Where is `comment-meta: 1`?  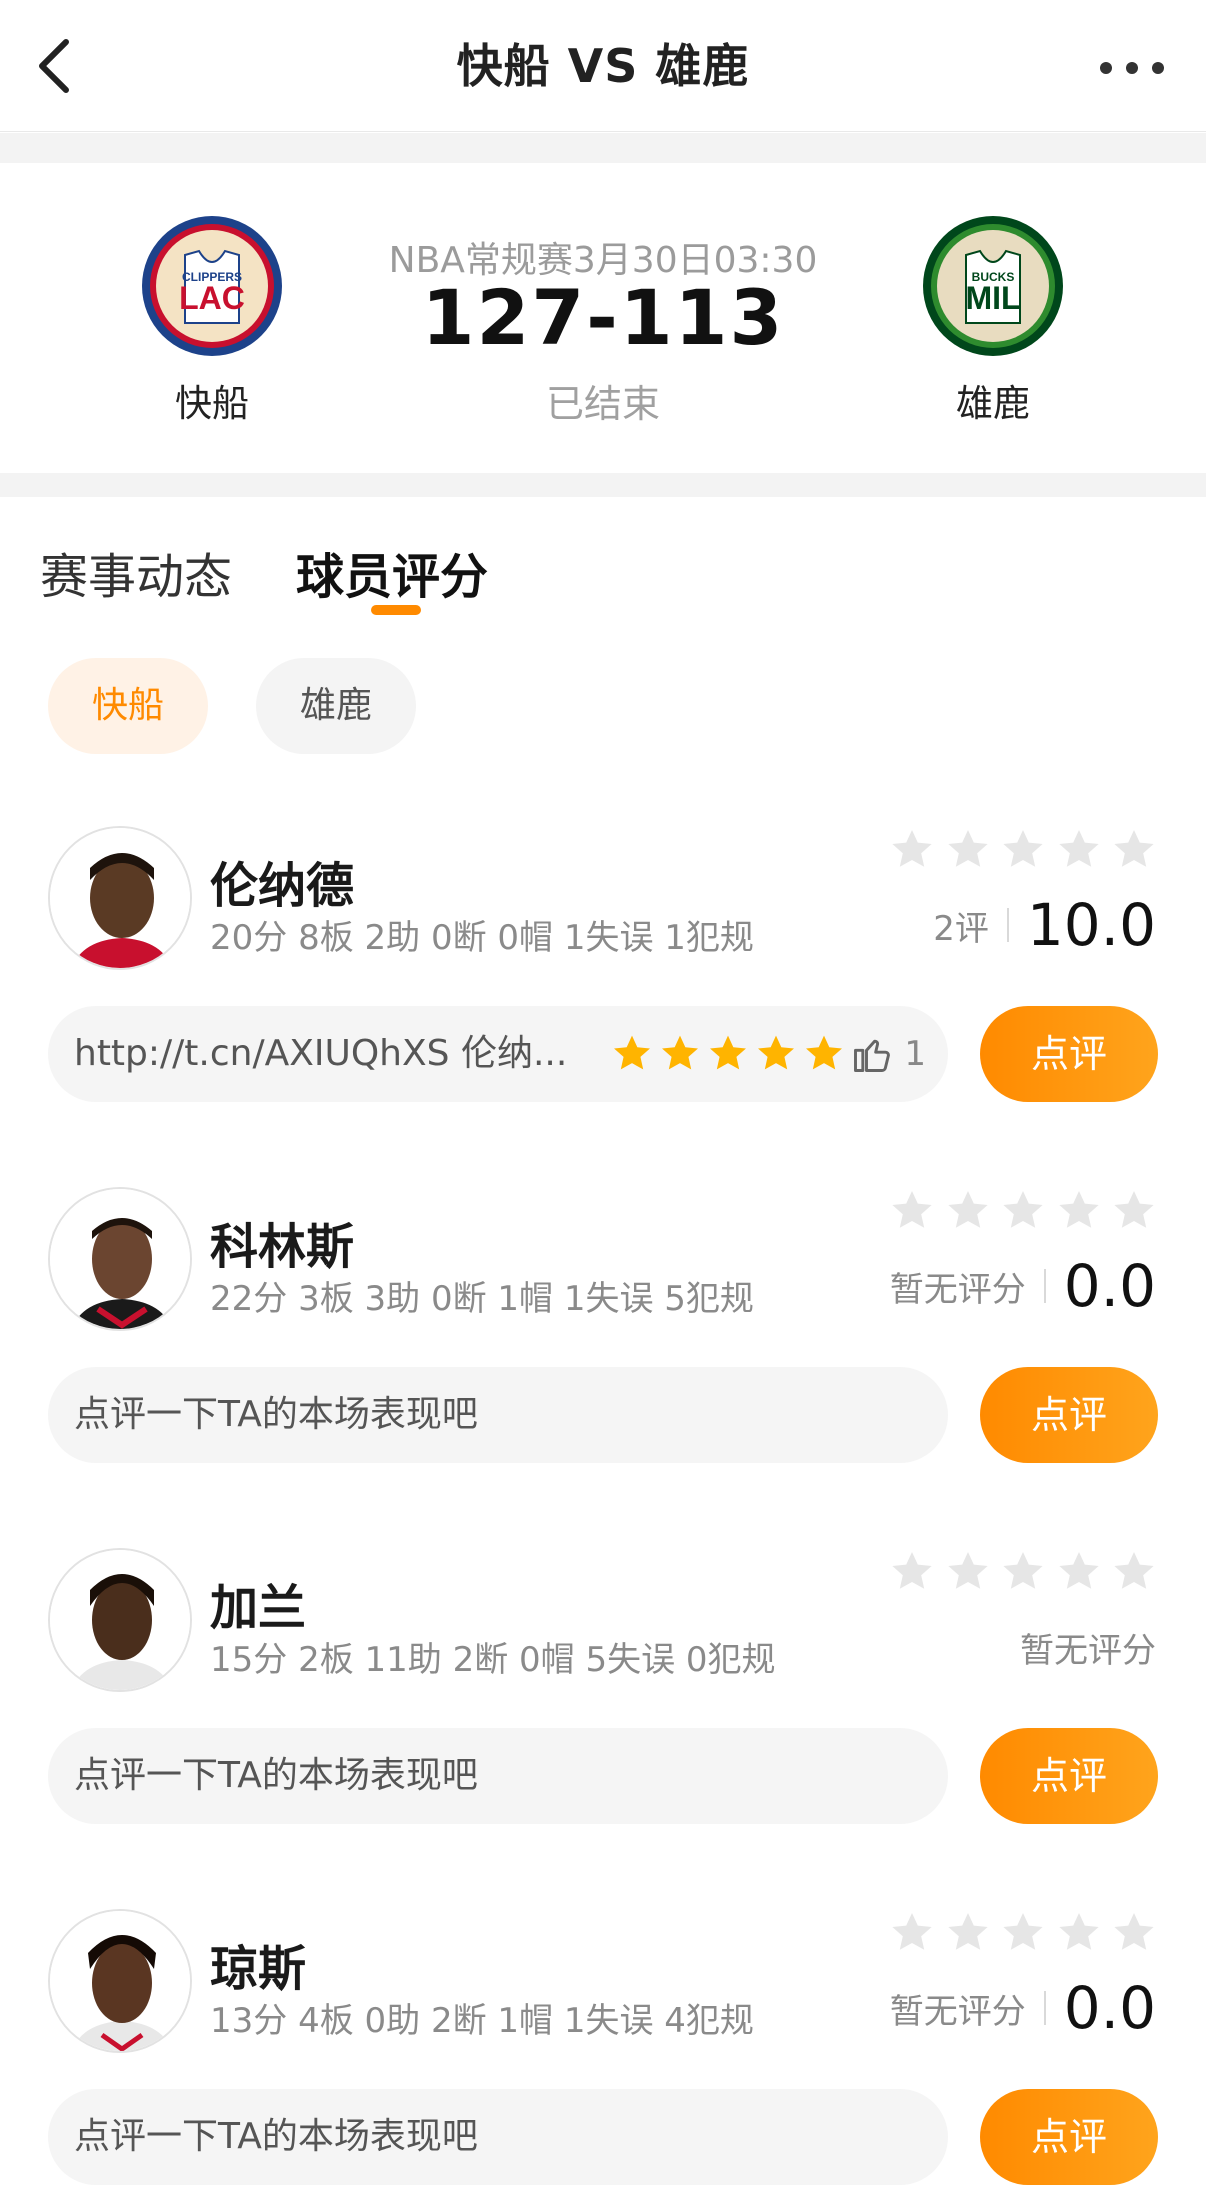
comment-meta: 1 is located at coordinates (768, 1054).